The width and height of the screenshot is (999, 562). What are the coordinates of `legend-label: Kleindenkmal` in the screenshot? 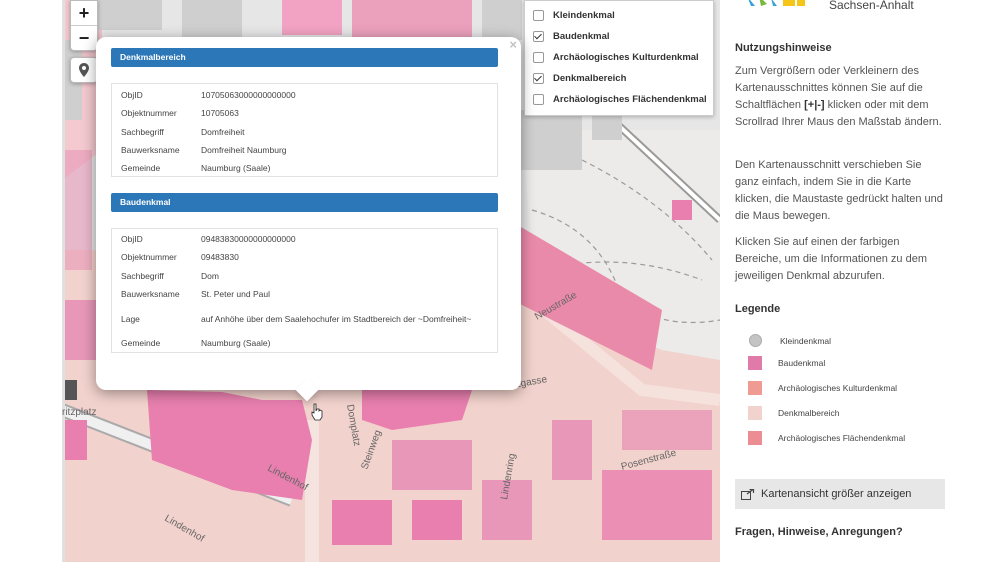 It's located at (806, 340).